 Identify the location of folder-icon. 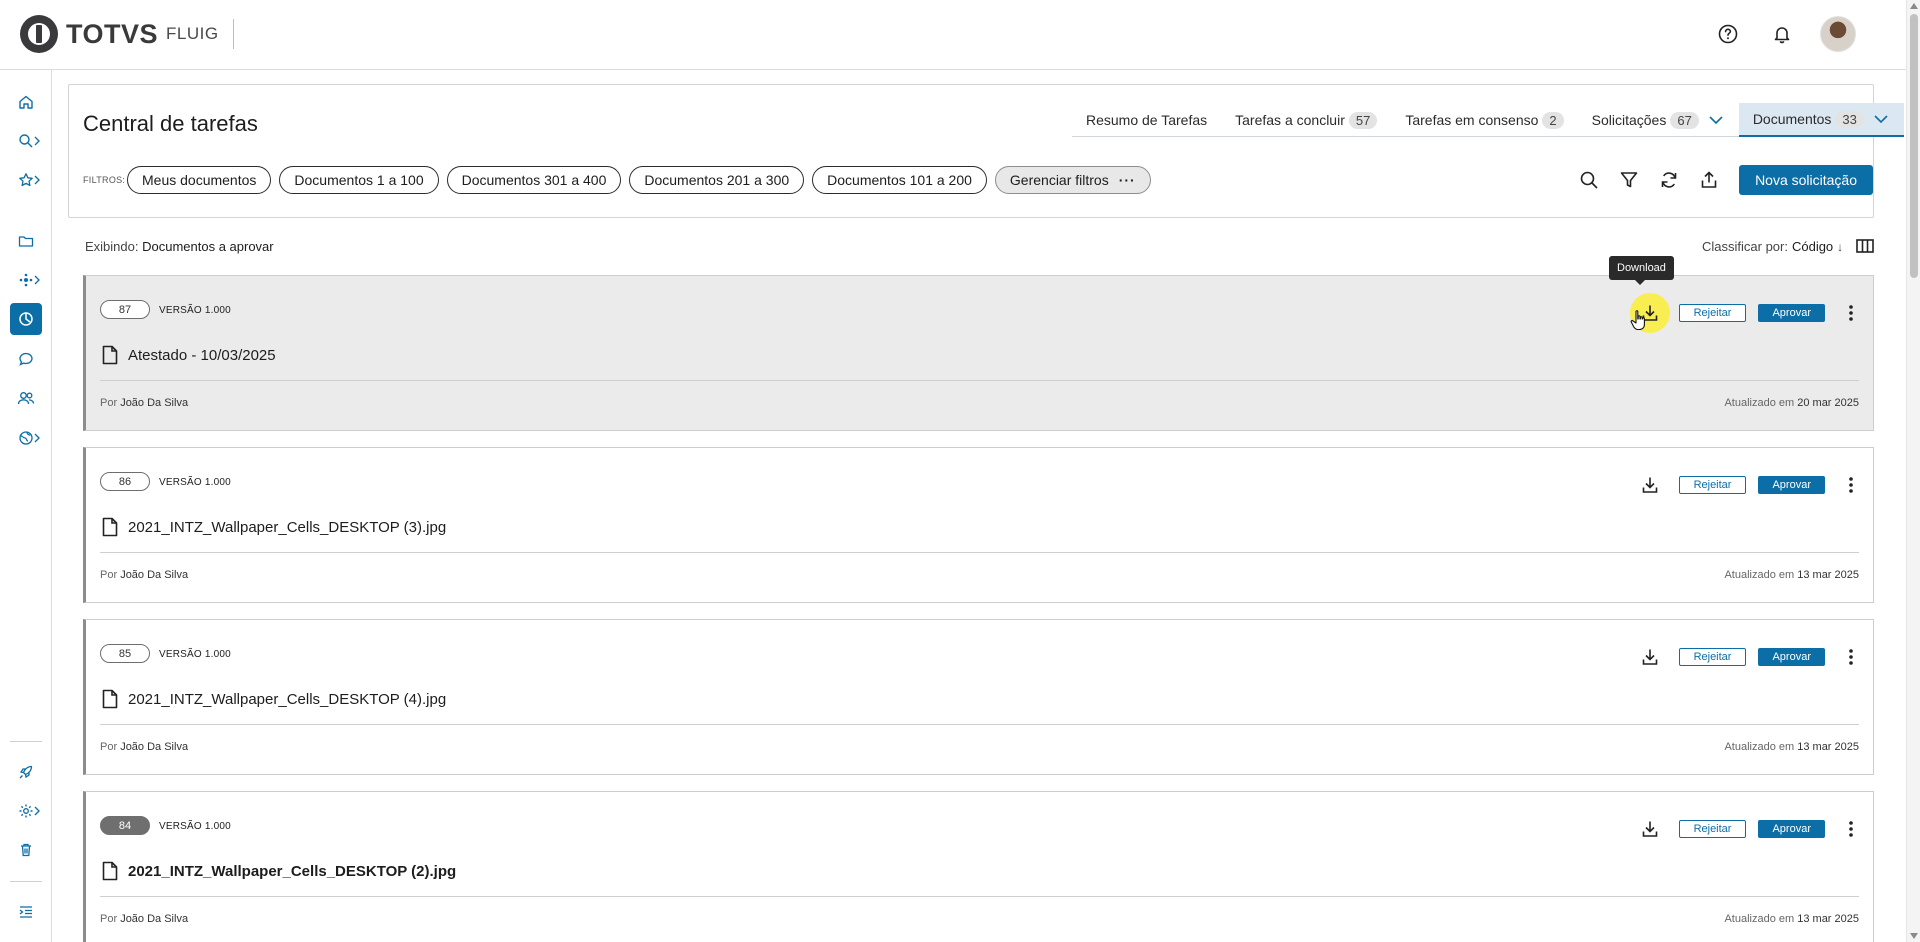
(26, 241).